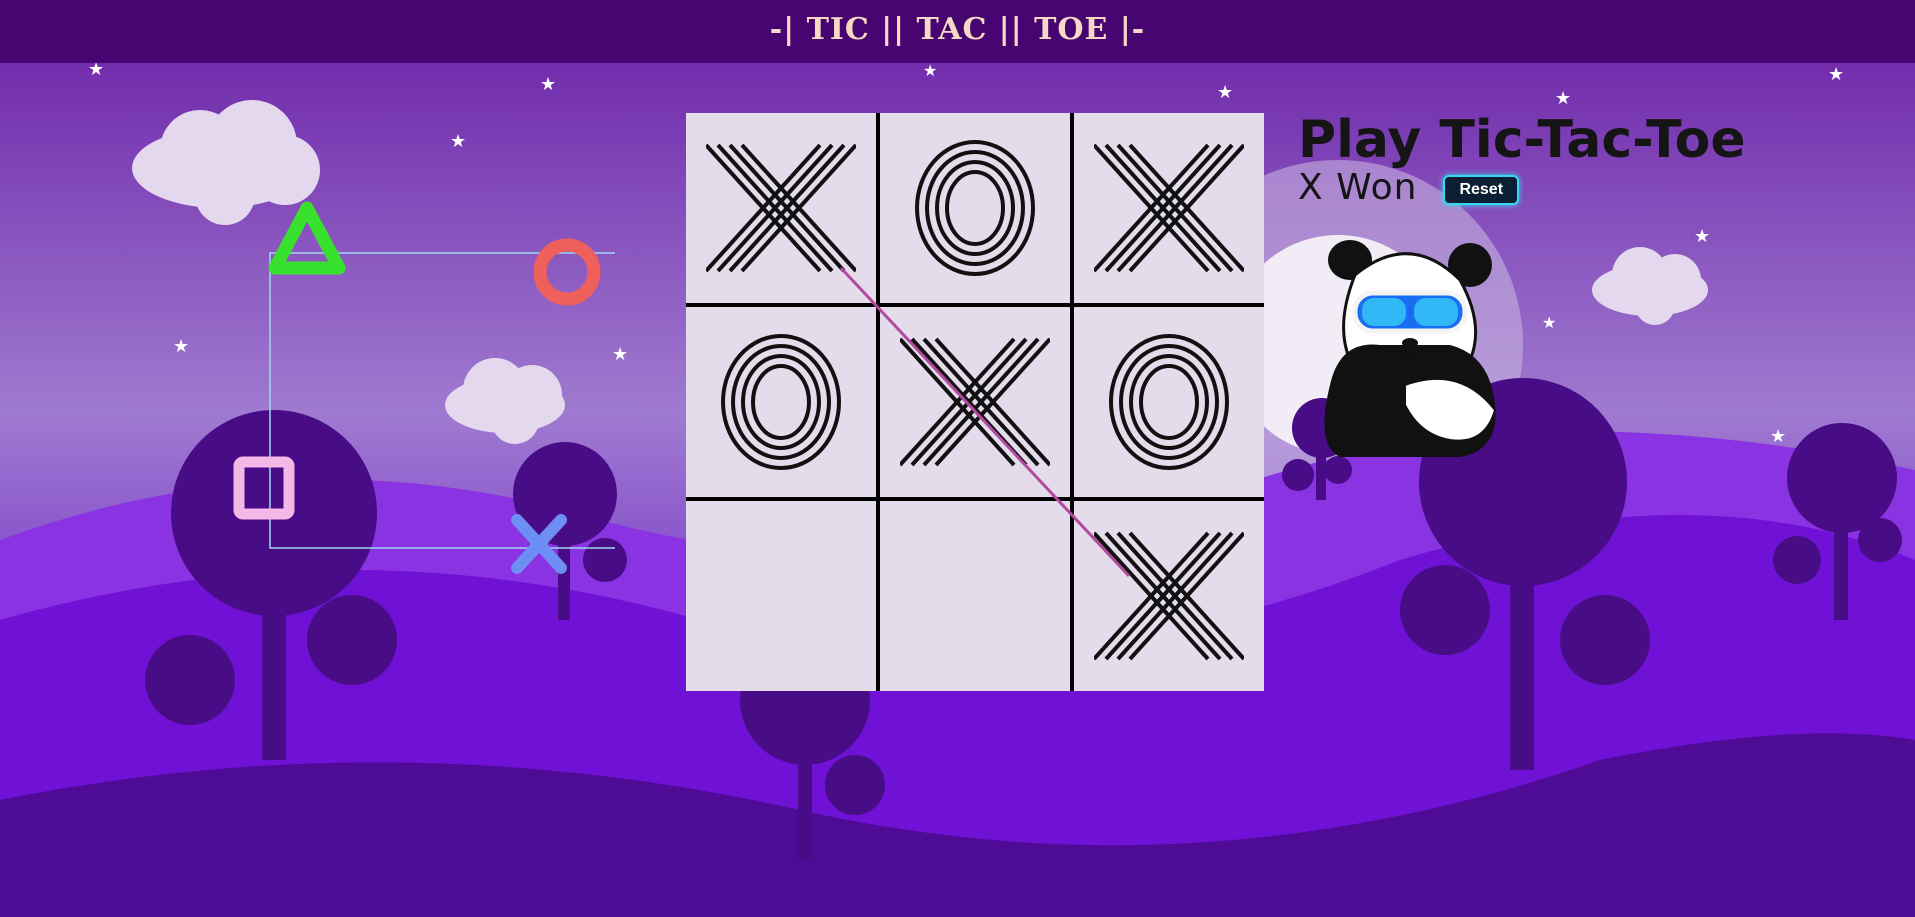 The width and height of the screenshot is (1915, 917). I want to click on status-row: X Won Reset, so click(1522, 187).